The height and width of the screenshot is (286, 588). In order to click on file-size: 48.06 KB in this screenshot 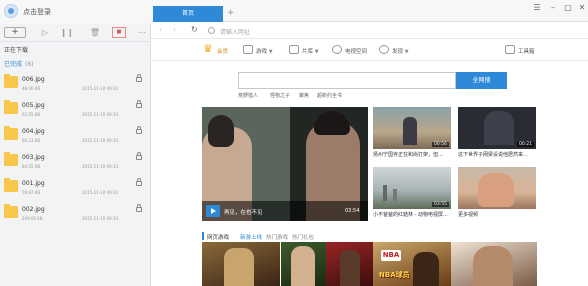, I will do `click(31, 88)`.